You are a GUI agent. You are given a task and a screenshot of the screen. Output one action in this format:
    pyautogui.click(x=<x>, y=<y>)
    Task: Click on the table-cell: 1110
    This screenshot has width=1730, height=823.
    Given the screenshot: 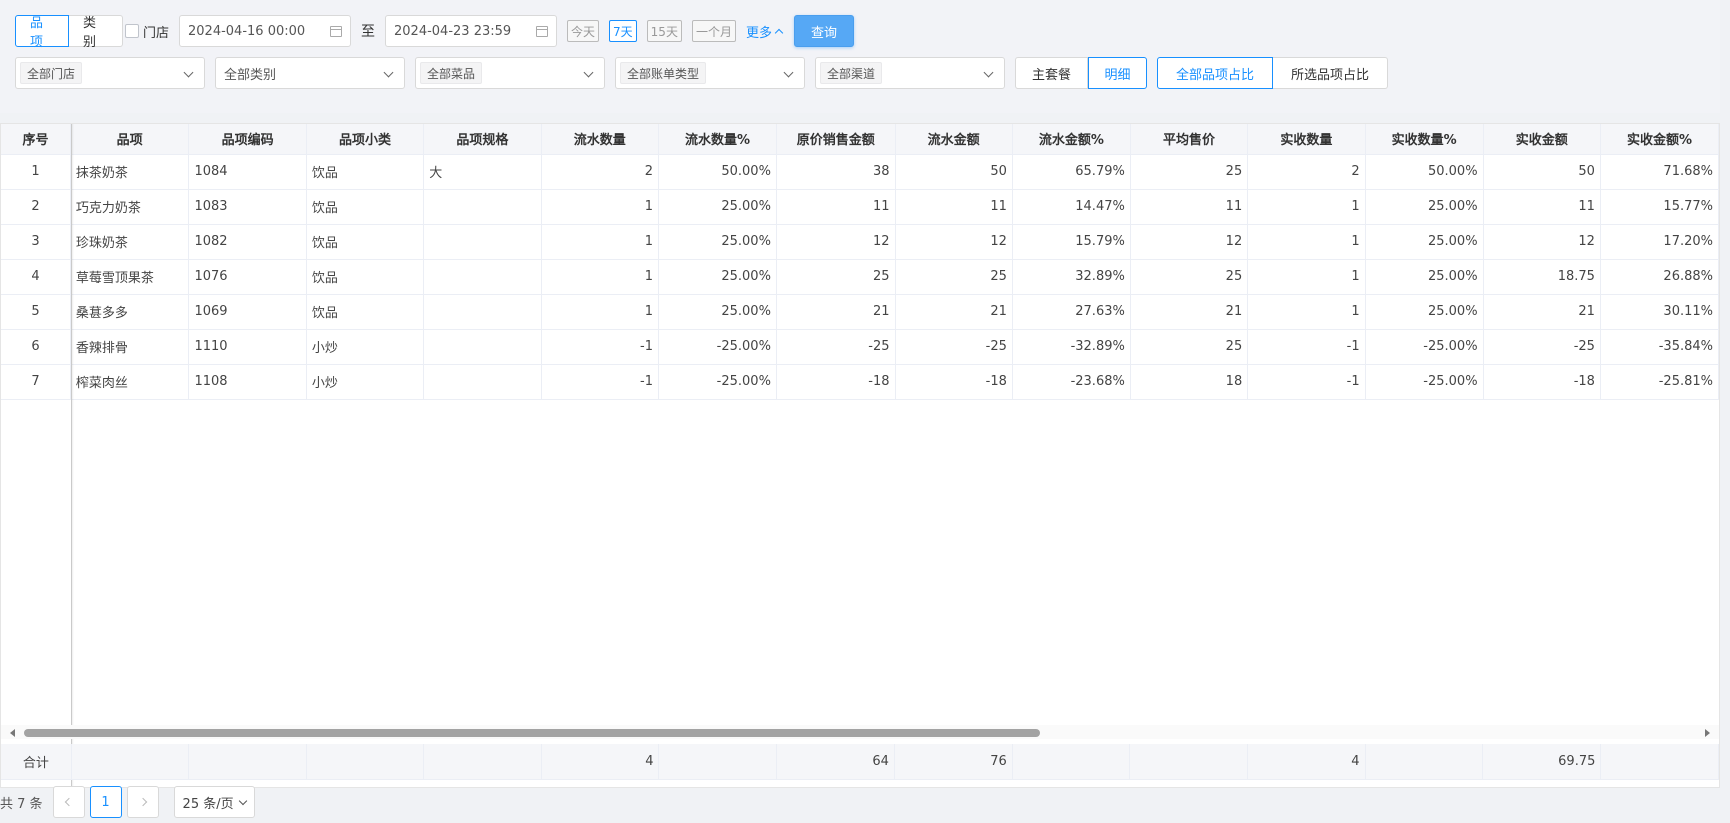 What is the action you would take?
    pyautogui.click(x=247, y=347)
    